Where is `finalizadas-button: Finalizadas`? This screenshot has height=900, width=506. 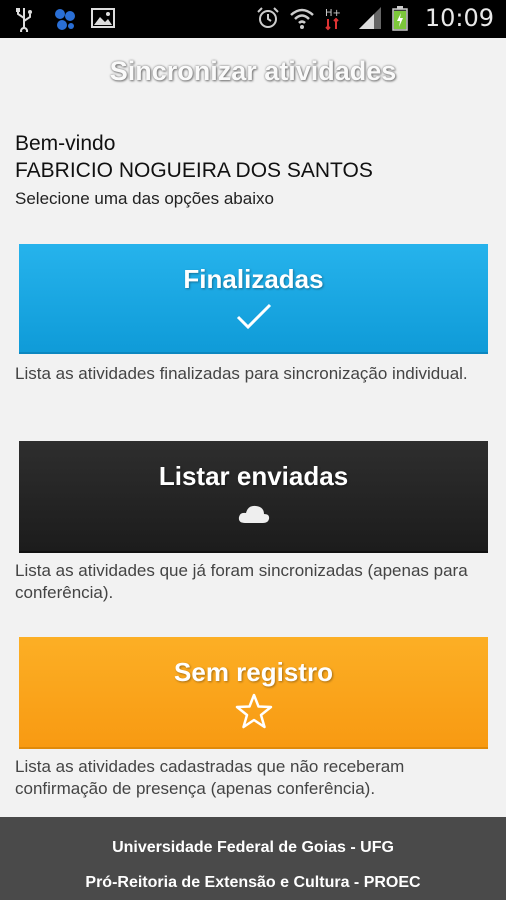 finalizadas-button: Finalizadas is located at coordinates (253, 299).